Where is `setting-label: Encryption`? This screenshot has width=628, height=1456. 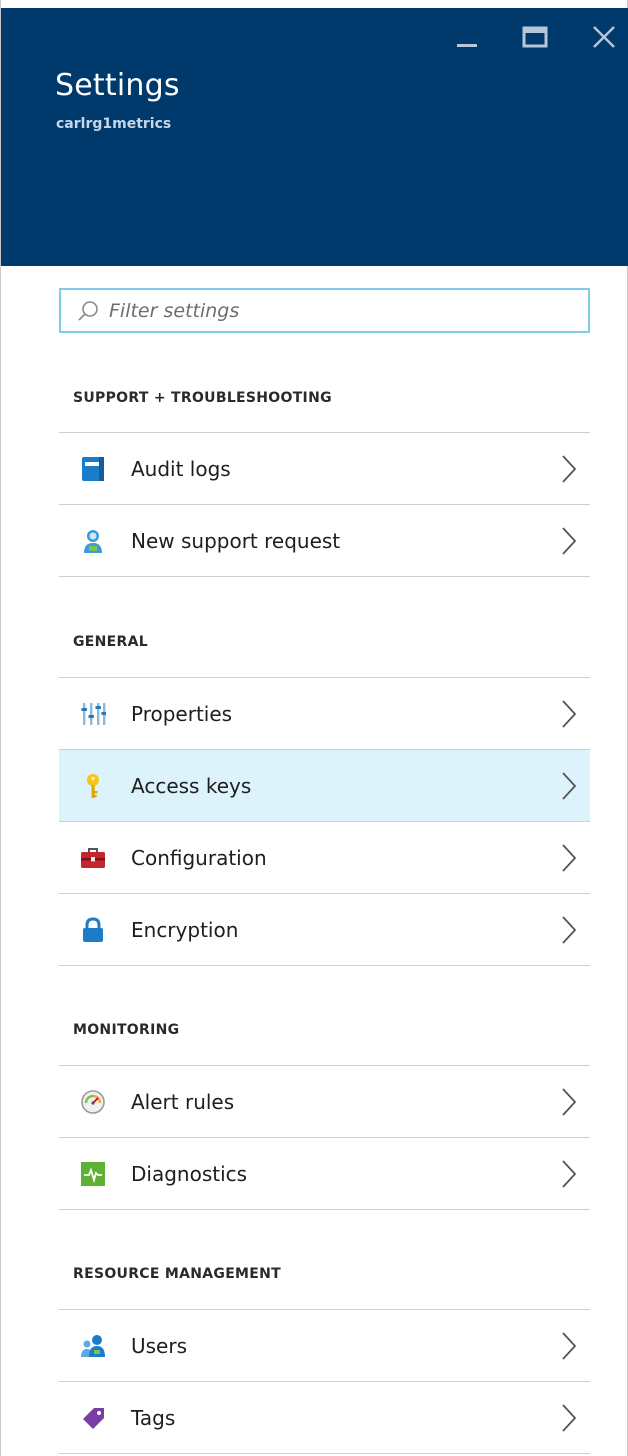
setting-label: Encryption is located at coordinates (185, 929).